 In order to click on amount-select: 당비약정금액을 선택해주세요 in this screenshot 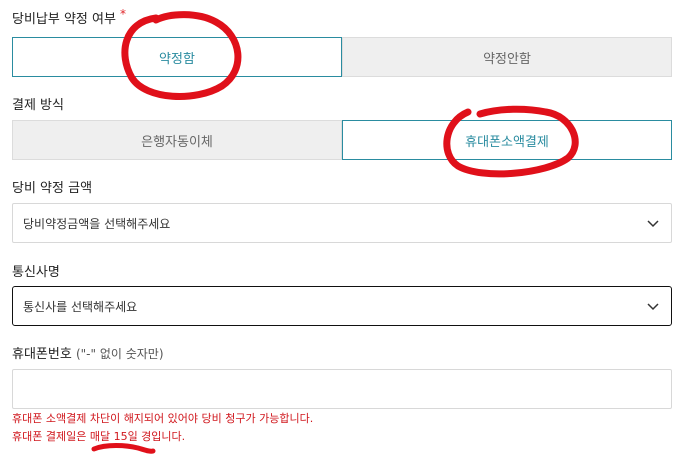, I will do `click(342, 223)`.